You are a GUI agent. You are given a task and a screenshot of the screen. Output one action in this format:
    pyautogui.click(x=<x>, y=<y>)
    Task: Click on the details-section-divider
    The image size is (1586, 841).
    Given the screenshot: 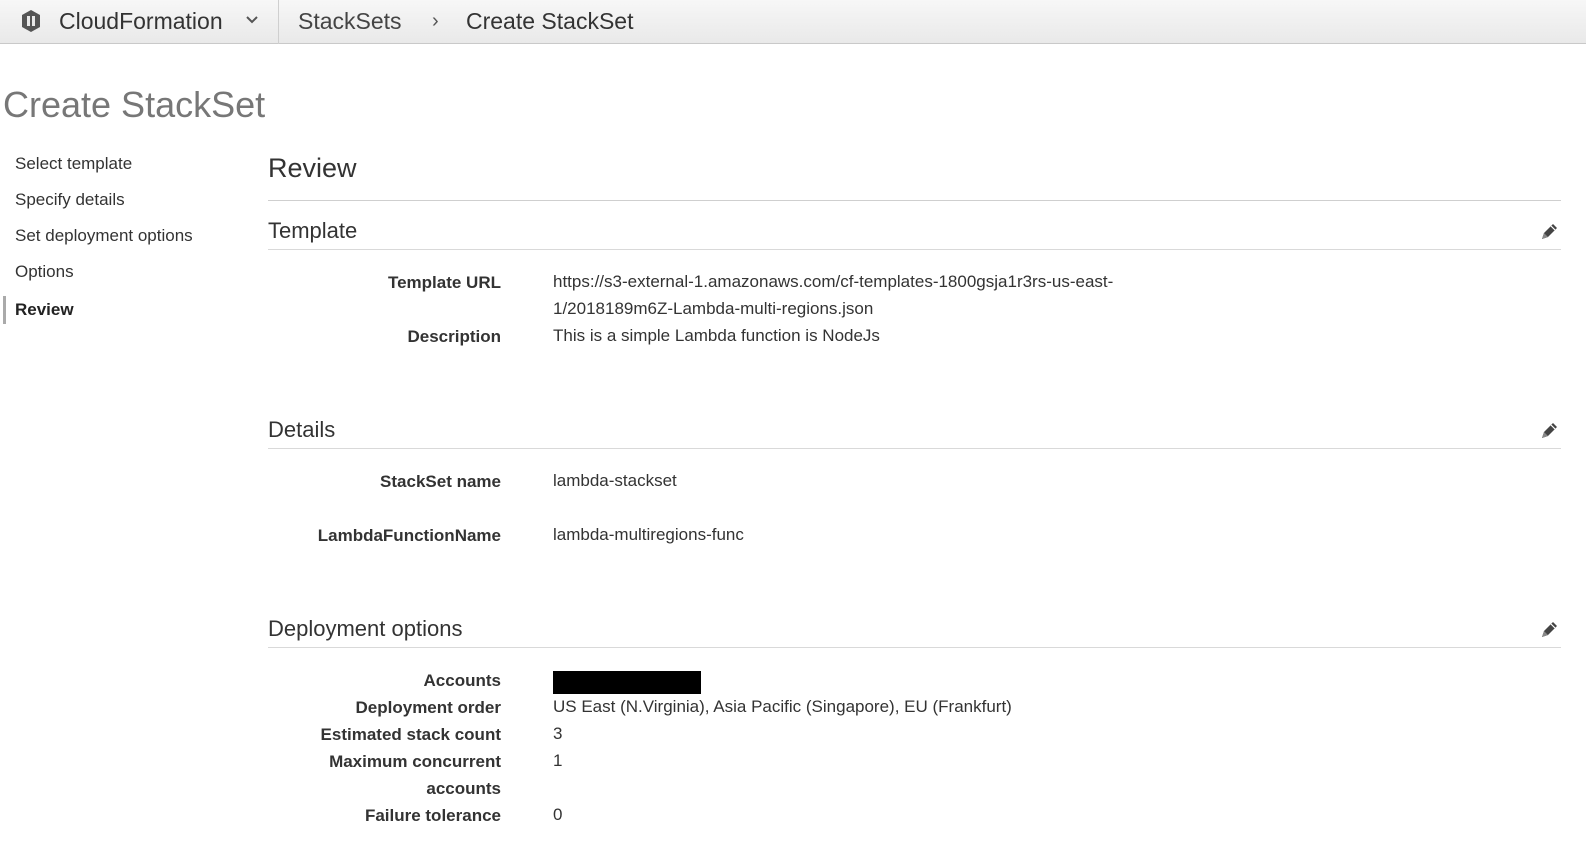 What is the action you would take?
    pyautogui.click(x=914, y=448)
    